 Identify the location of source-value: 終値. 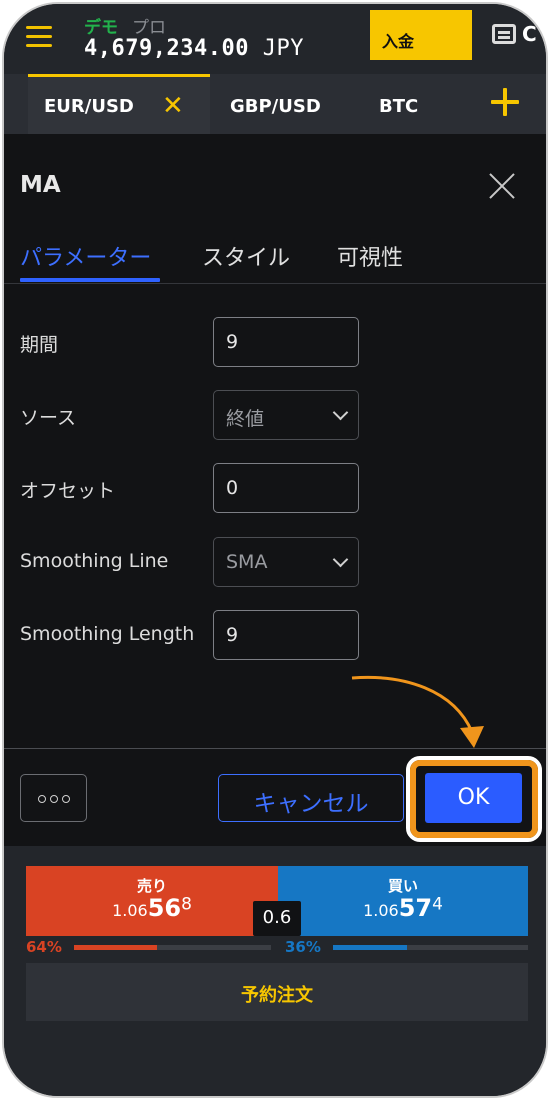
(245, 419).